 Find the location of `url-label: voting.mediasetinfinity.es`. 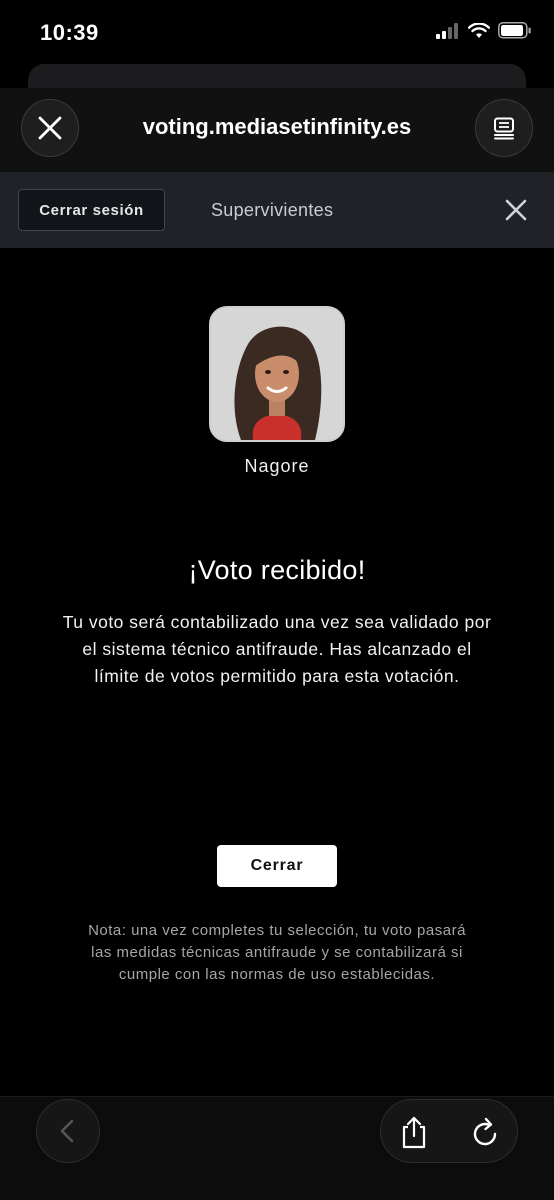

url-label: voting.mediasetinfinity.es is located at coordinates (277, 126).